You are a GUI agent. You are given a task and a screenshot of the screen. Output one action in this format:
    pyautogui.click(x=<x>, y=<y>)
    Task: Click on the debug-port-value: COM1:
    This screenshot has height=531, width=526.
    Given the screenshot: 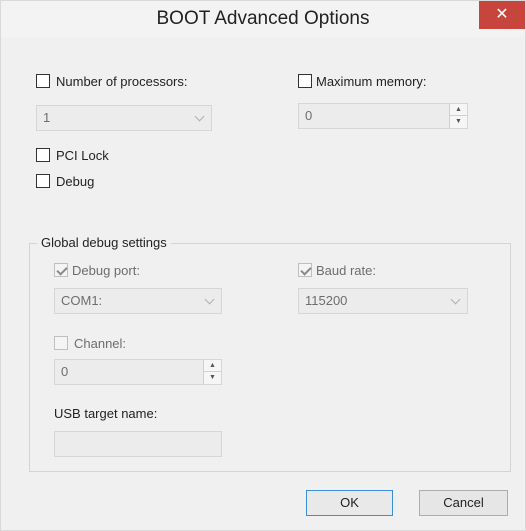 What is the action you would take?
    pyautogui.click(x=82, y=300)
    